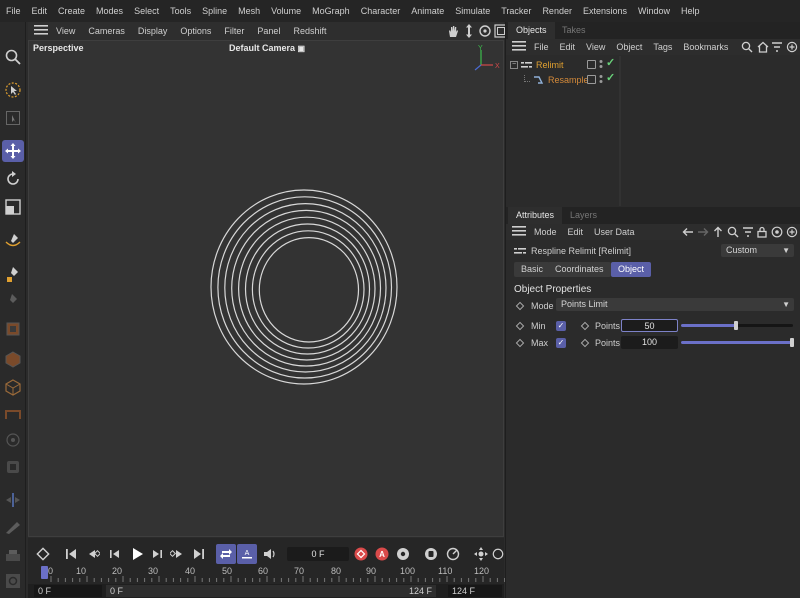 This screenshot has width=800, height=598. Describe the element at coordinates (520, 326) in the screenshot. I see `min-keyframe-diamond-icon` at that location.